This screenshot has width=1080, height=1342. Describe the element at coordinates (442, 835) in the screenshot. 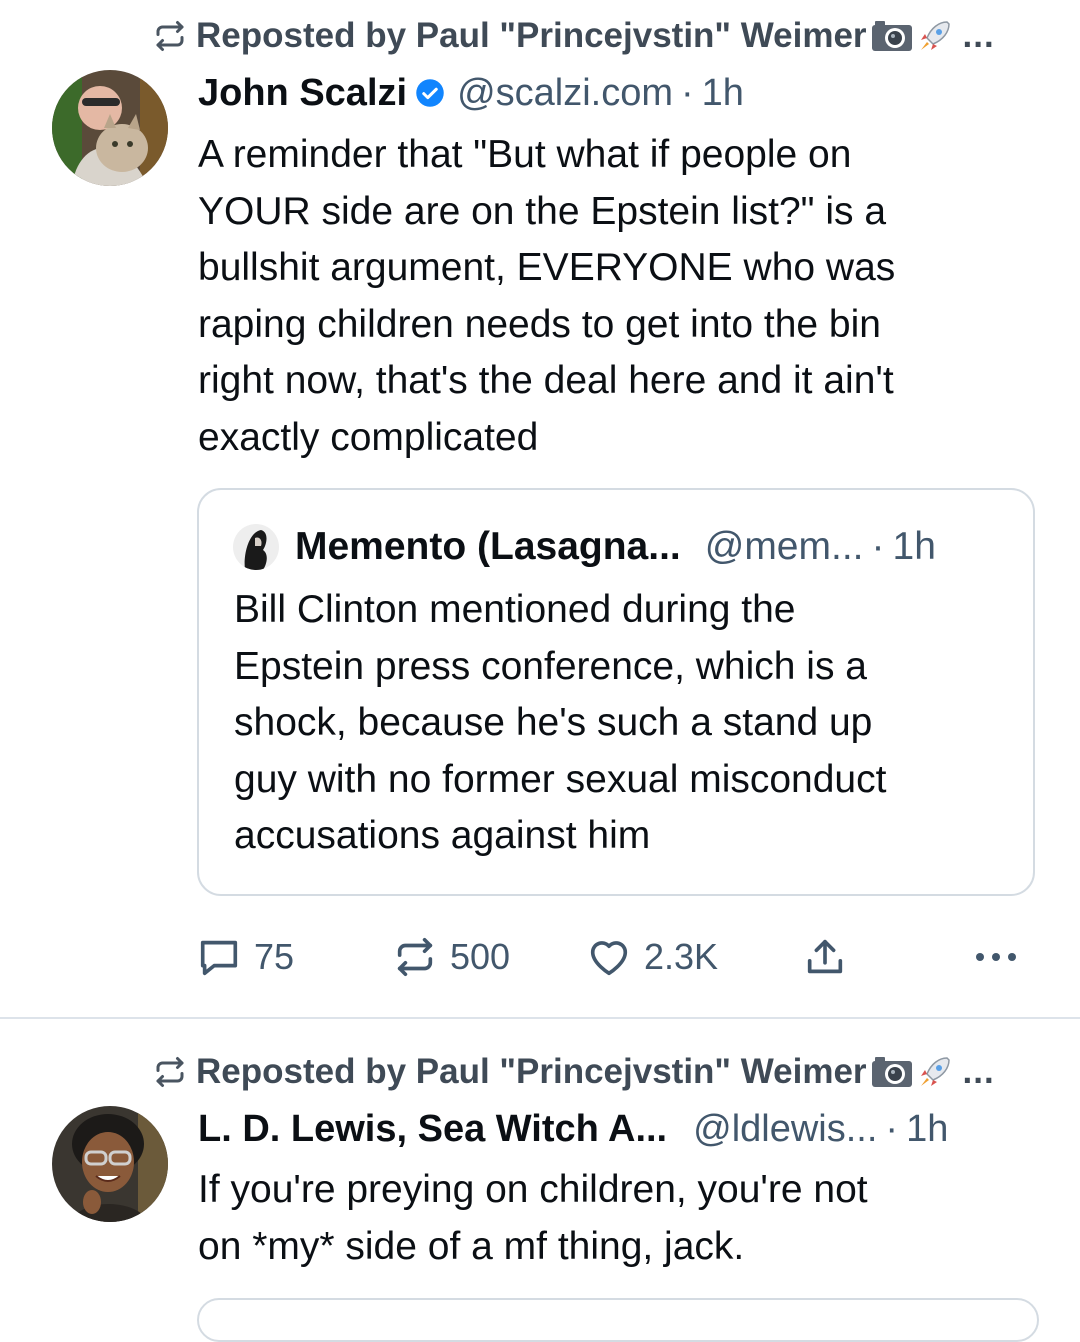

I see `quoted-text-line: accusations against him` at that location.